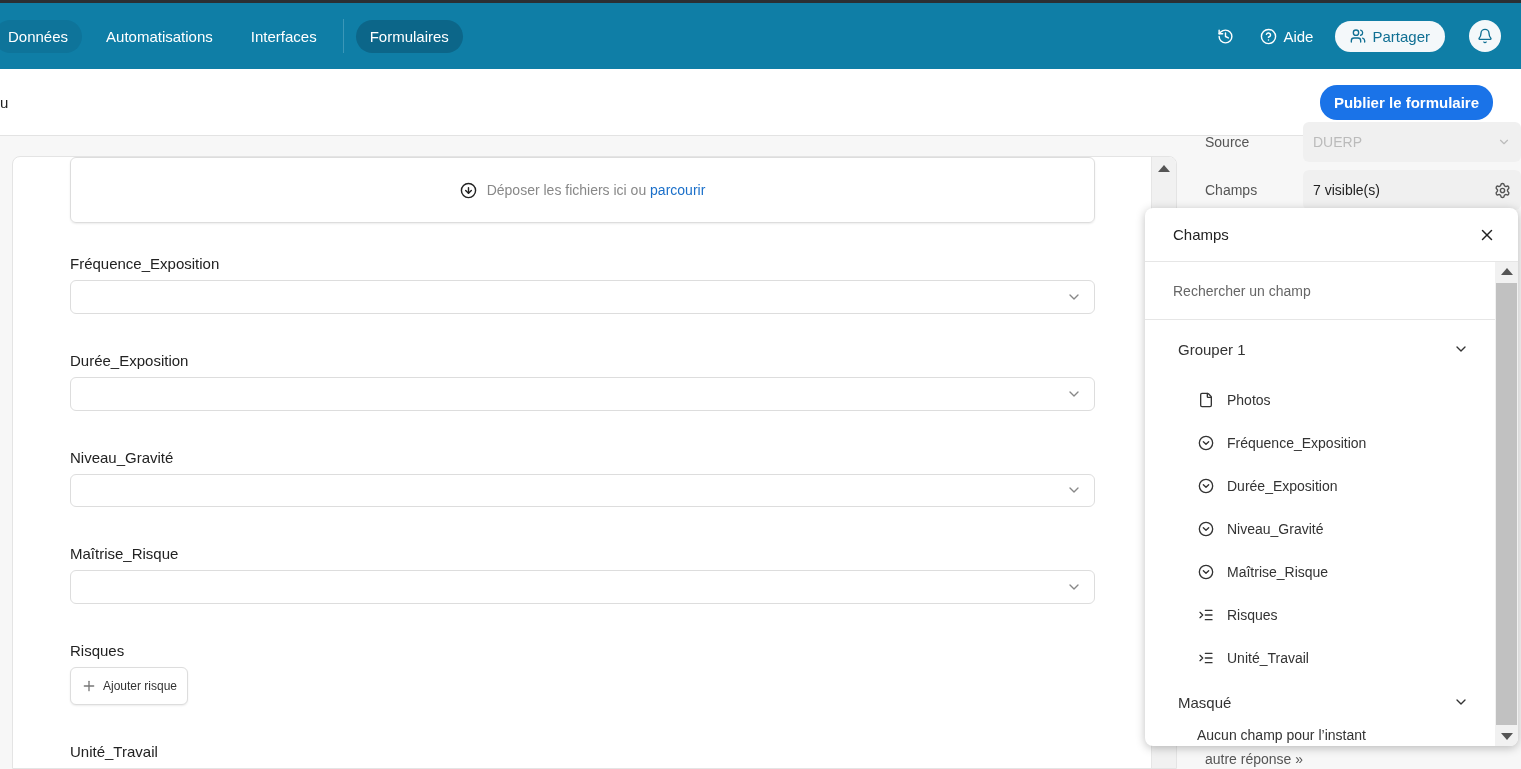 The height and width of the screenshot is (769, 1521). What do you see at coordinates (125, 554) in the screenshot?
I see `field-label: Maîtrise_Risque` at bounding box center [125, 554].